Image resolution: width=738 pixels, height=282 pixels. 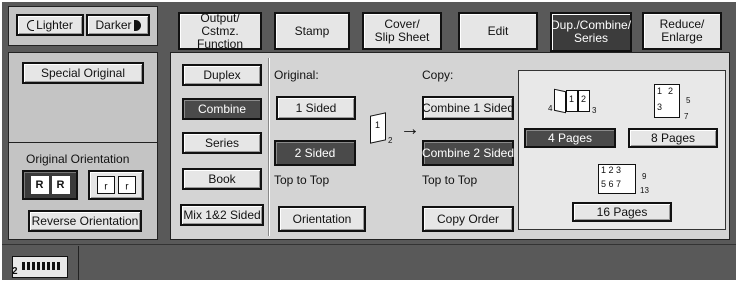 I want to click on tab-cover: Cover/ Slip Sheet, so click(x=402, y=31).